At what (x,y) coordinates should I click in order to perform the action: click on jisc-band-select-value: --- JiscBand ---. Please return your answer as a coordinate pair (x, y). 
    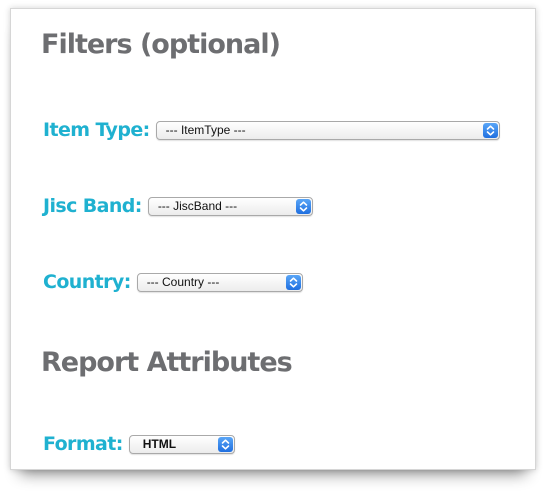
    Looking at the image, I should click on (197, 205).